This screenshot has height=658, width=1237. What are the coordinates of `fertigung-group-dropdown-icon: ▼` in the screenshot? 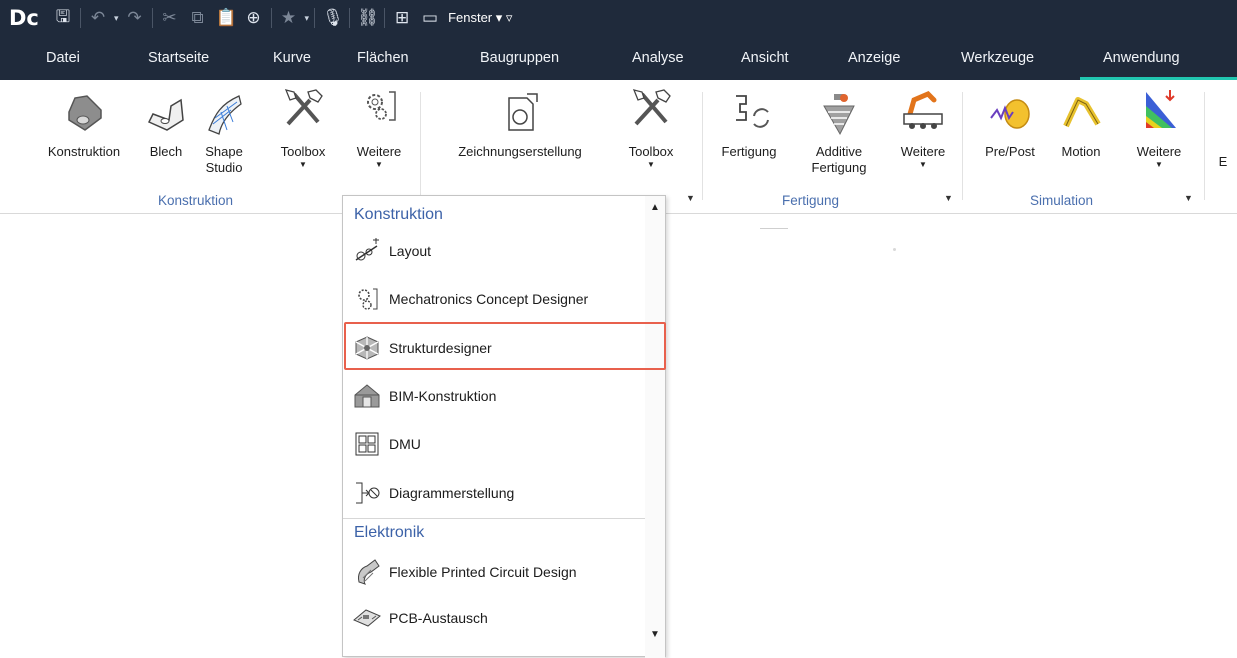 It's located at (948, 198).